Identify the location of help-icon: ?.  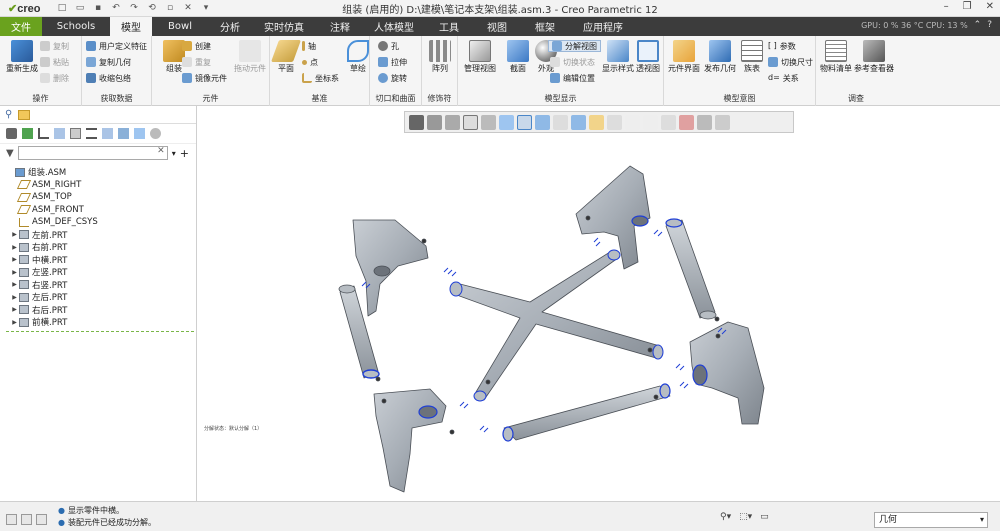
(989, 25).